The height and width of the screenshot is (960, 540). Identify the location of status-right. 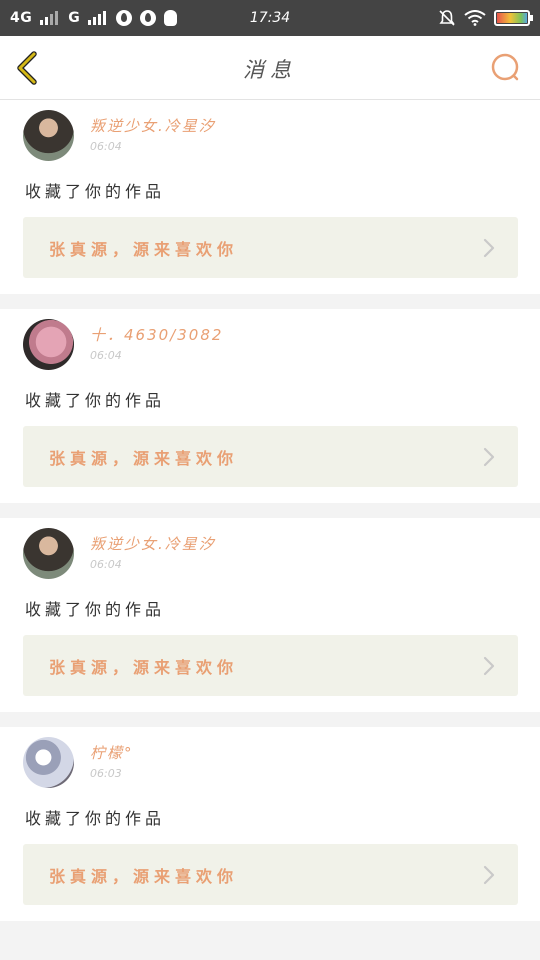
(485, 18).